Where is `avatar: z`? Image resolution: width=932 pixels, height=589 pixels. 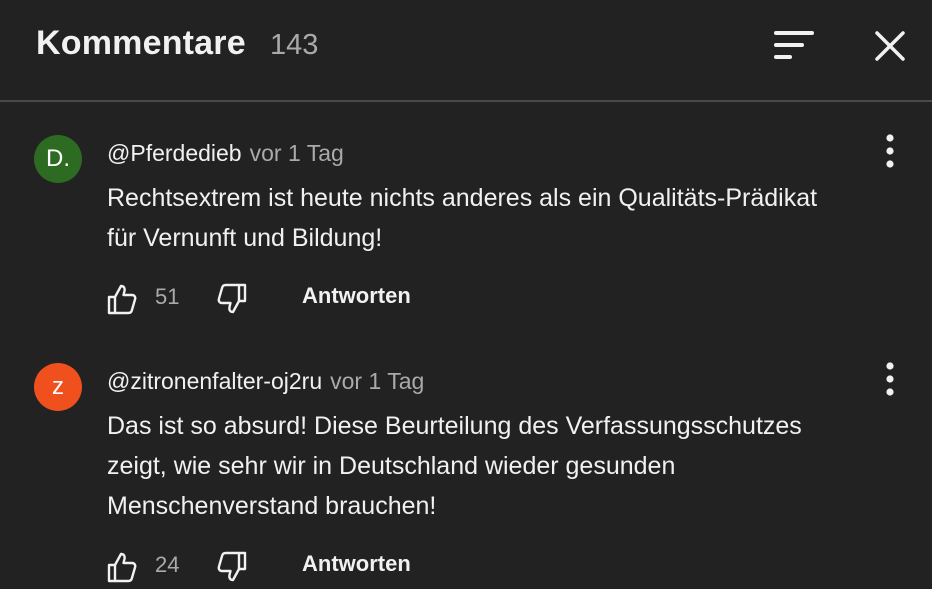 avatar: z is located at coordinates (58, 387).